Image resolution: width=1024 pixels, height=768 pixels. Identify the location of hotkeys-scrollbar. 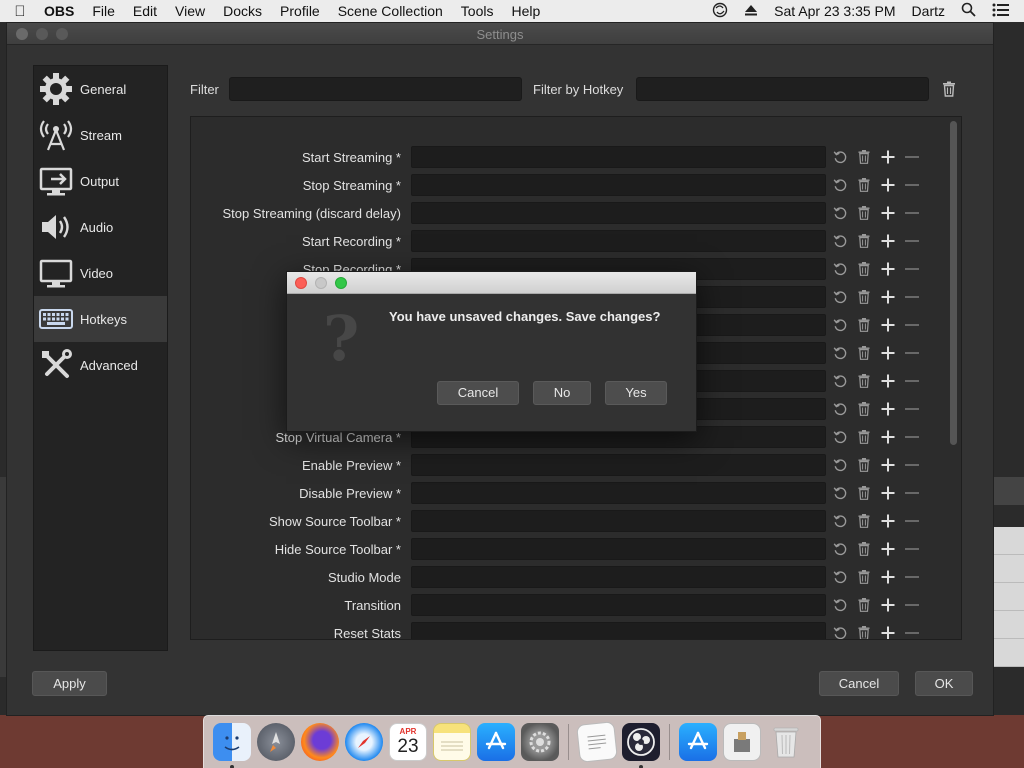
(953, 283).